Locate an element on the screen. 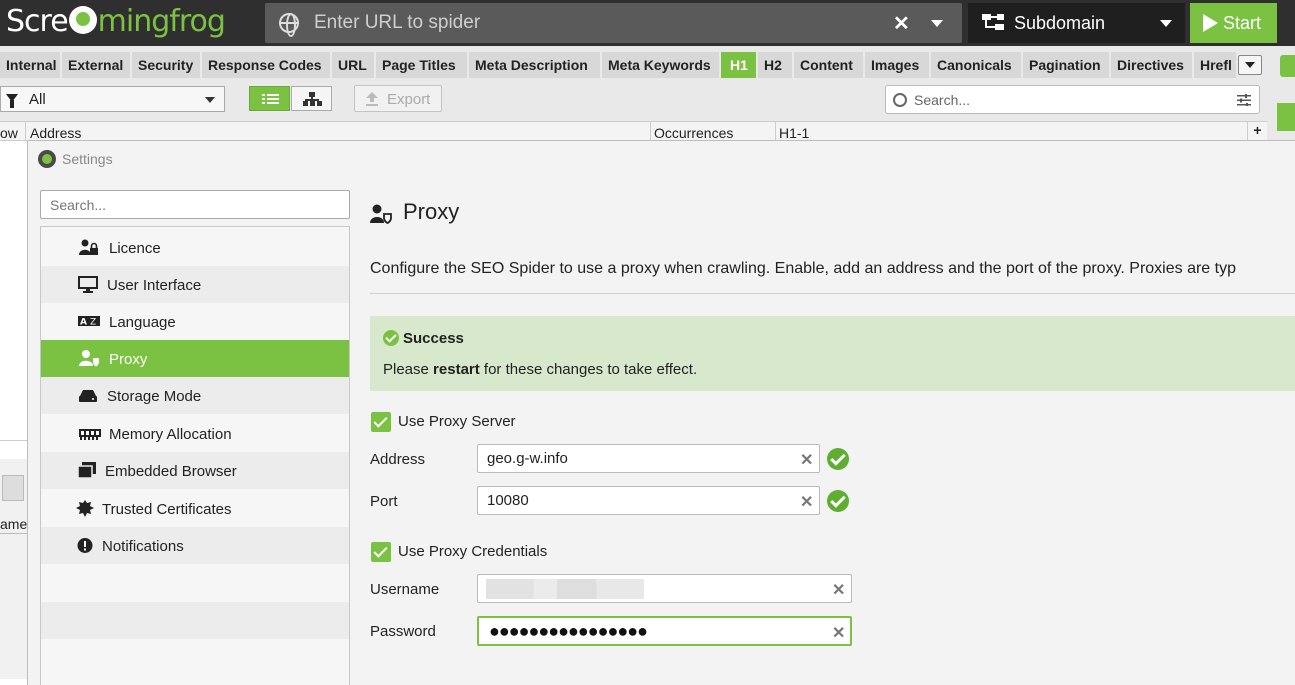  url-placeholder: Enter URL to spider is located at coordinates (397, 22).